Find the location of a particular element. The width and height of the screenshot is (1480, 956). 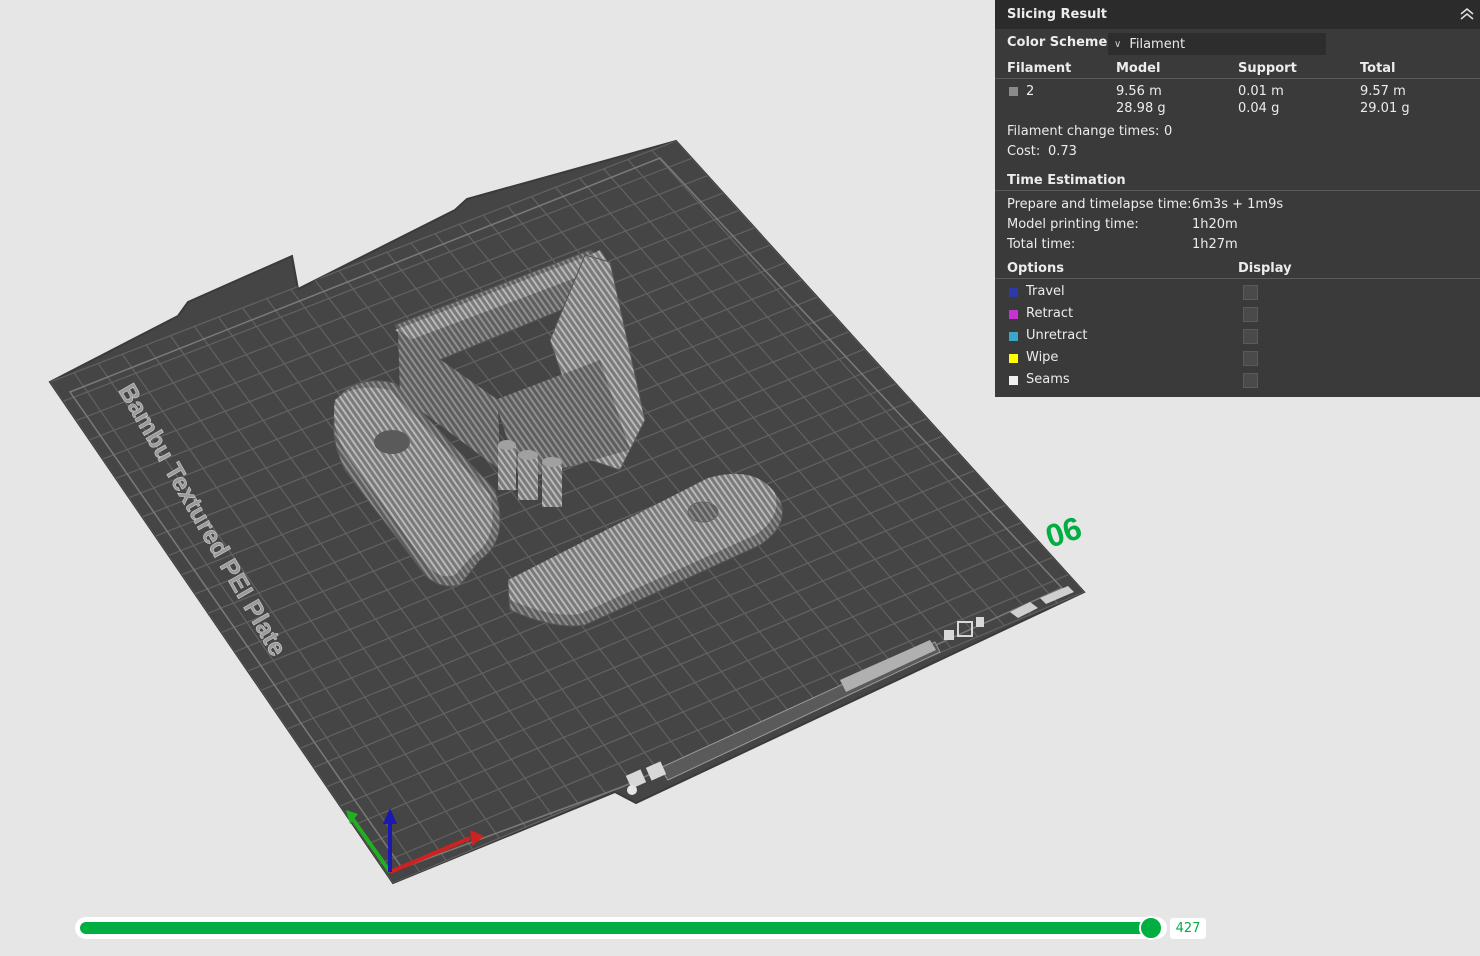

support-weight: 0.04 g is located at coordinates (1259, 108).